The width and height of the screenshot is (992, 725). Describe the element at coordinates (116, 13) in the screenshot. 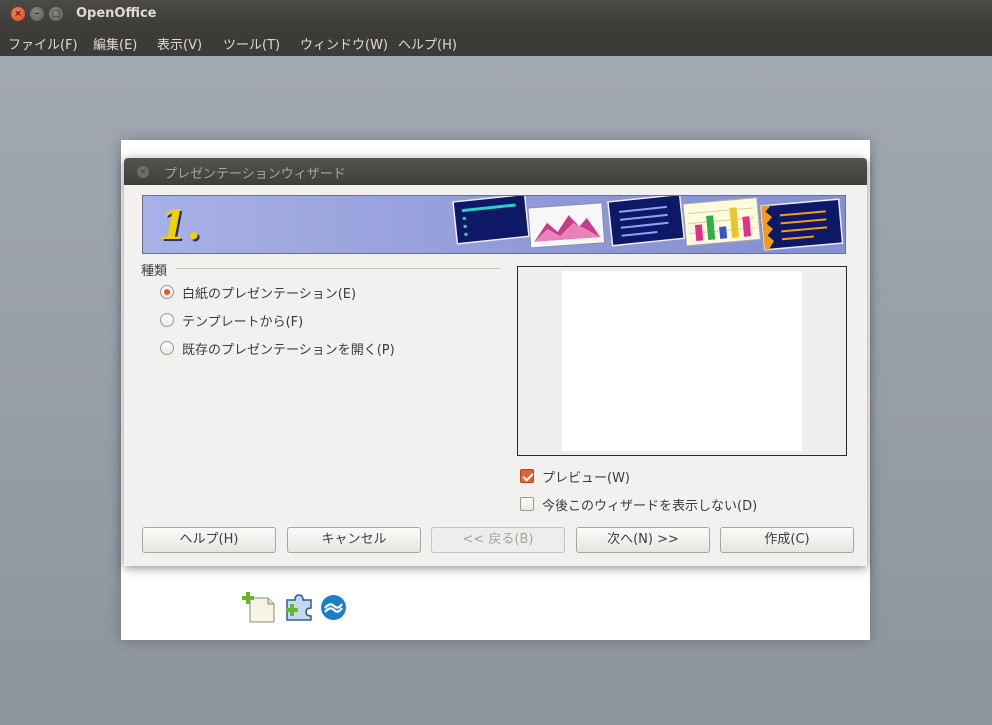

I see `app-title: OpenOffice` at that location.